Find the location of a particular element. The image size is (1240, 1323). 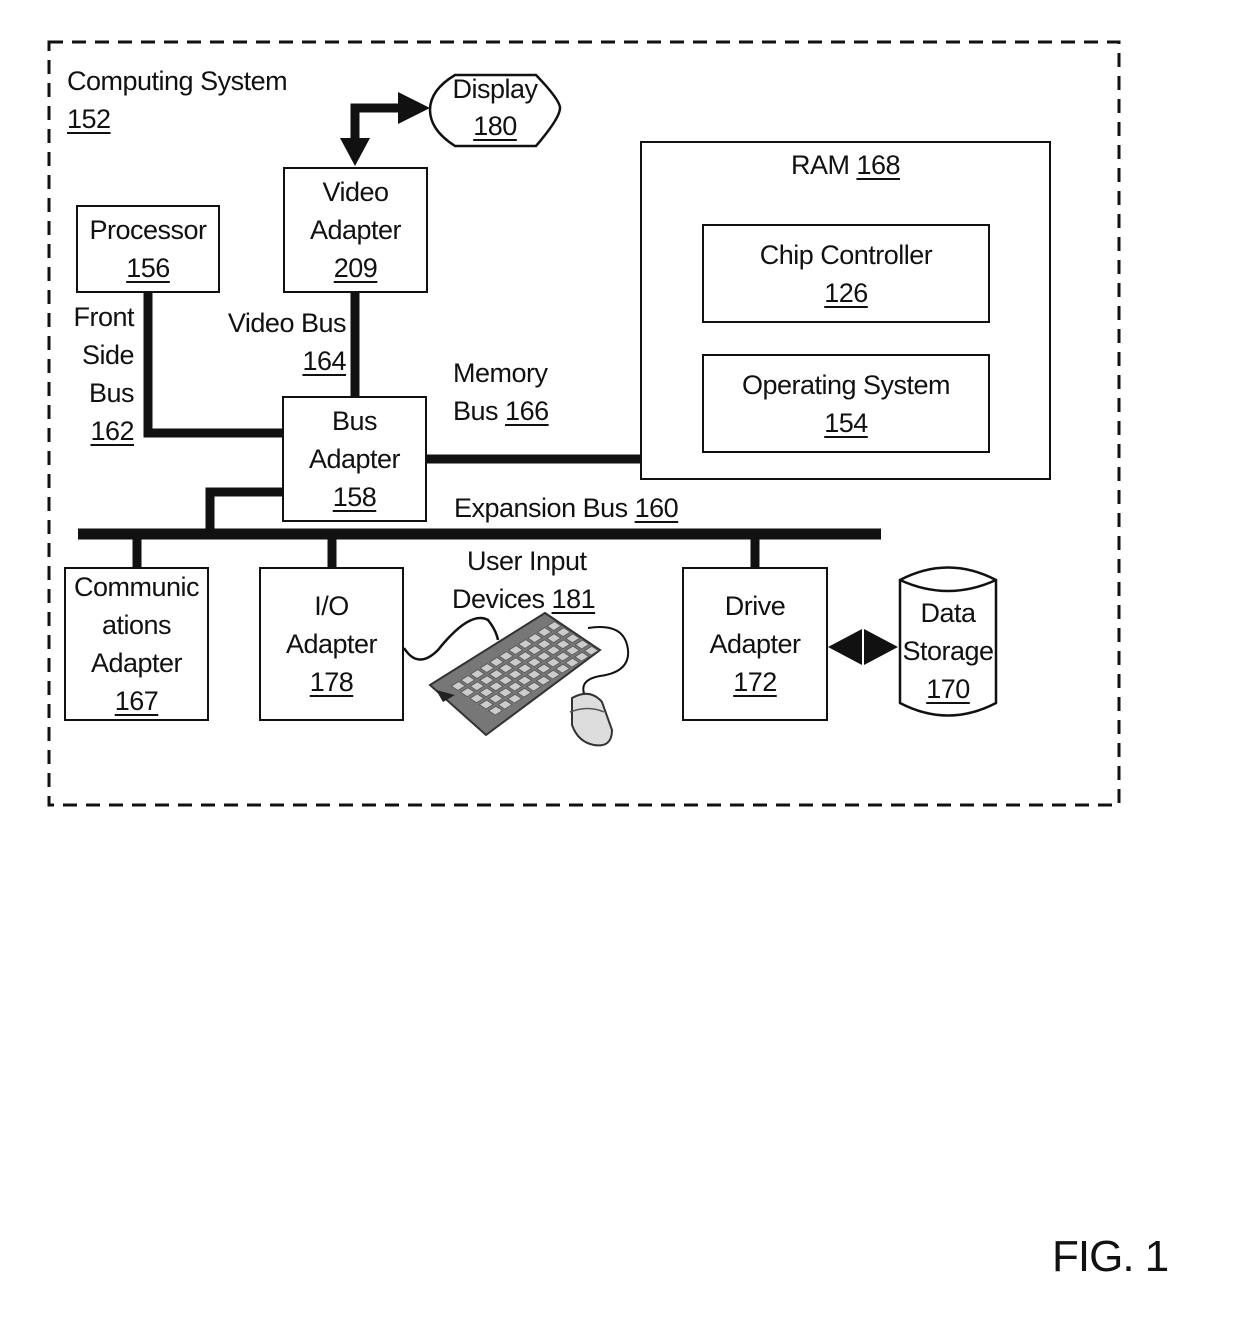

drive-adapter-ref: 172 is located at coordinates (755, 682).